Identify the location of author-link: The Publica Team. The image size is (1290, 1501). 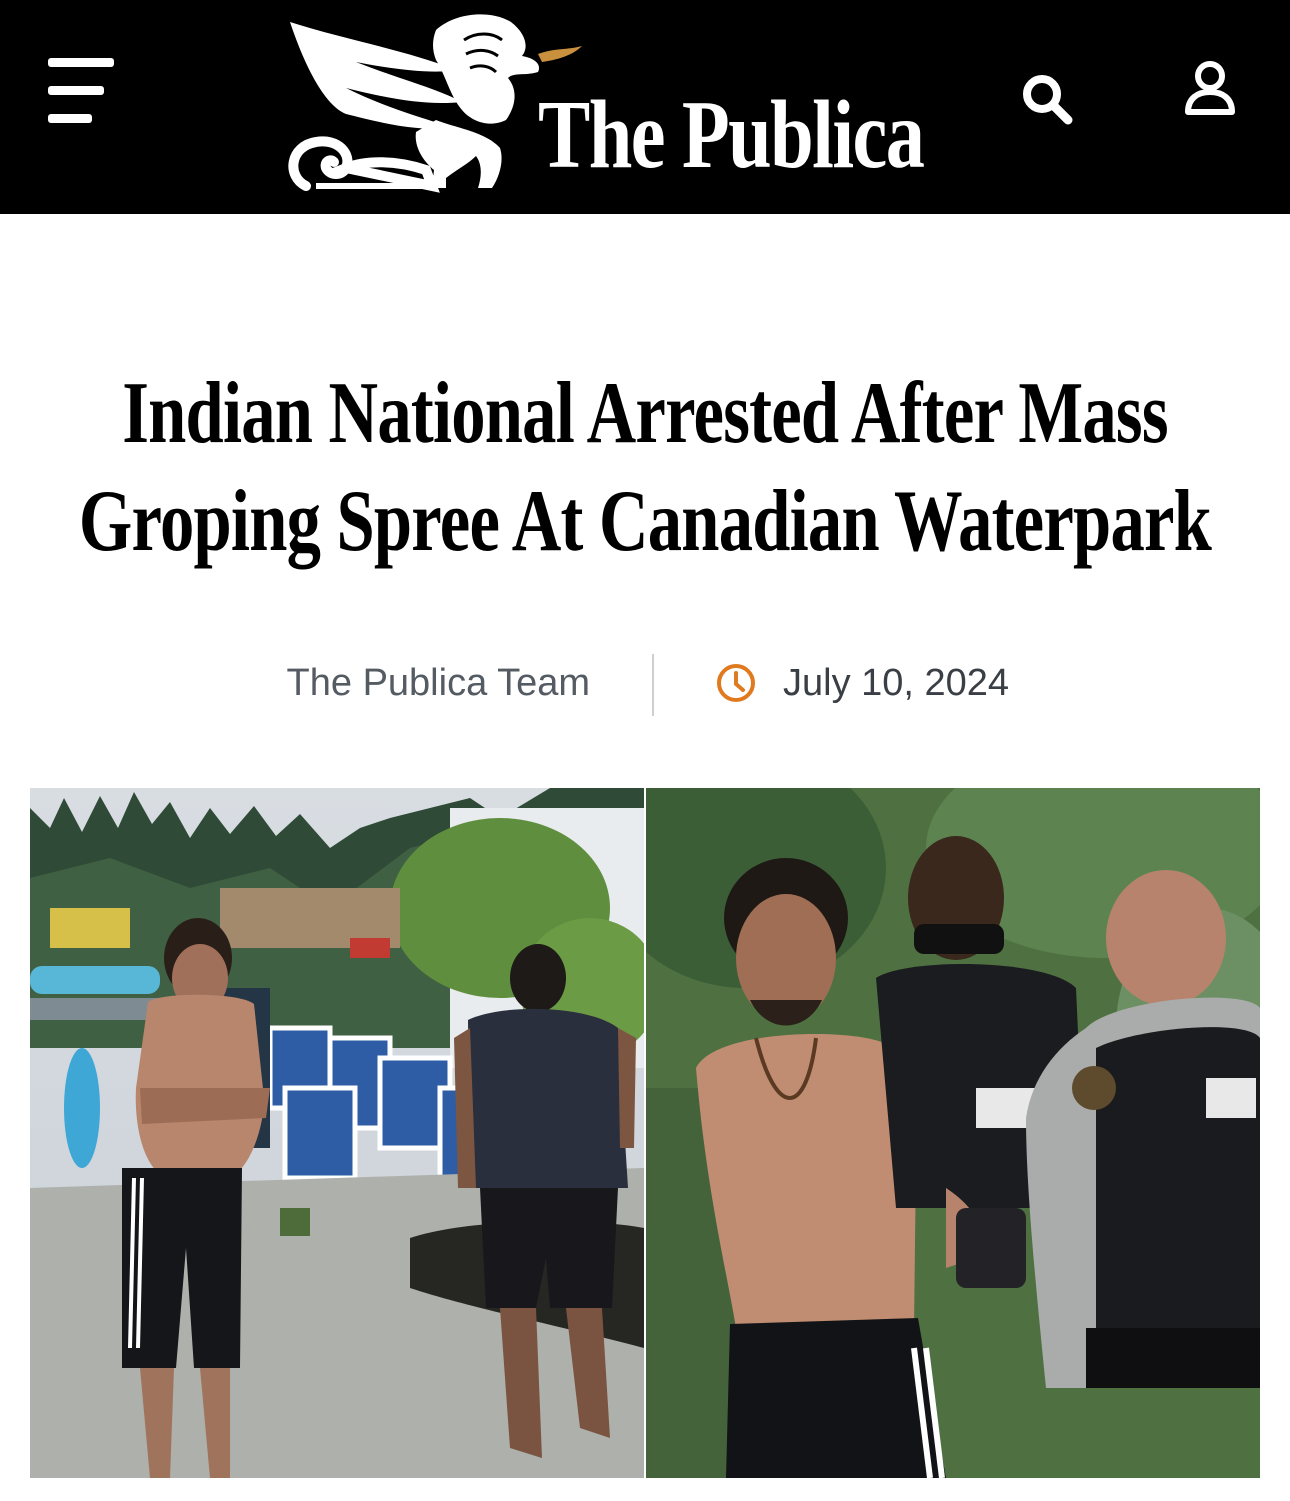
(438, 683).